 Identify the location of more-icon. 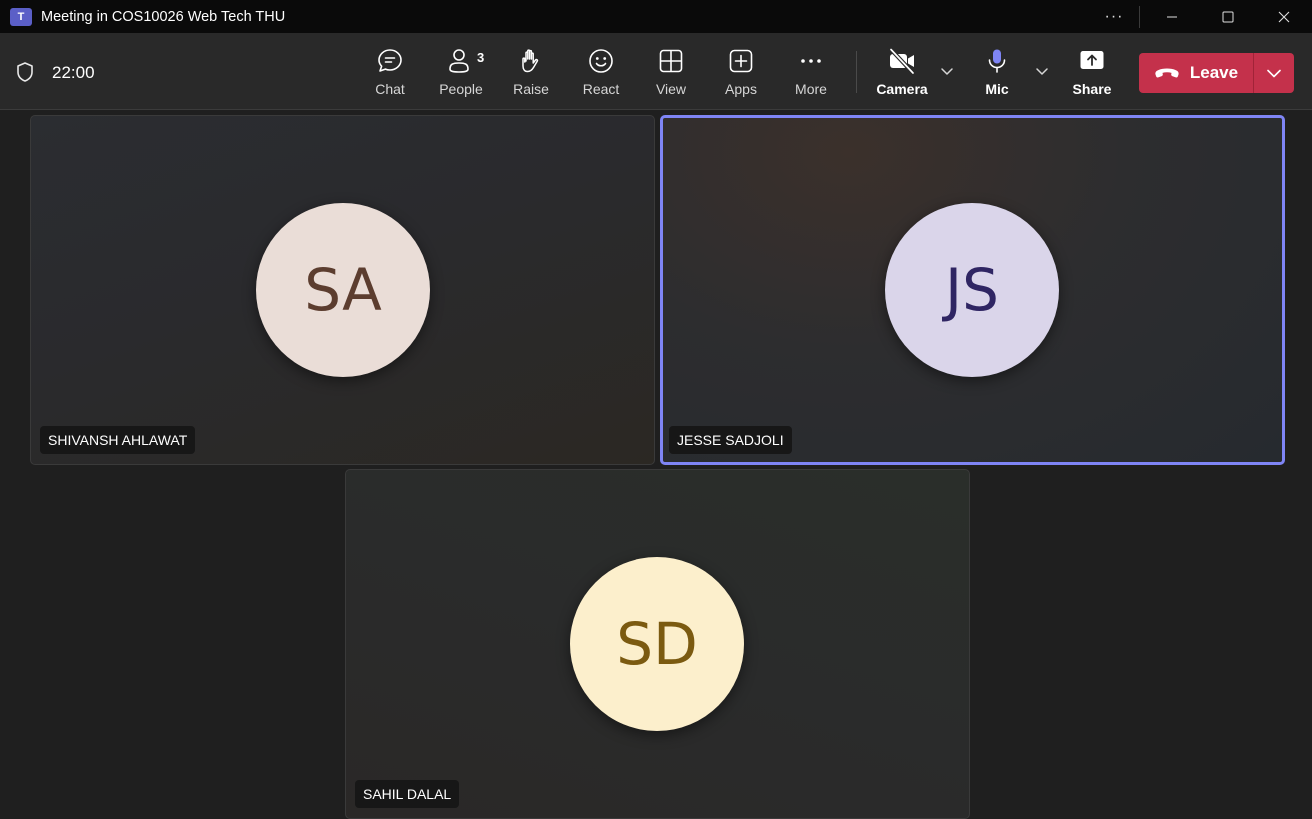
(811, 61).